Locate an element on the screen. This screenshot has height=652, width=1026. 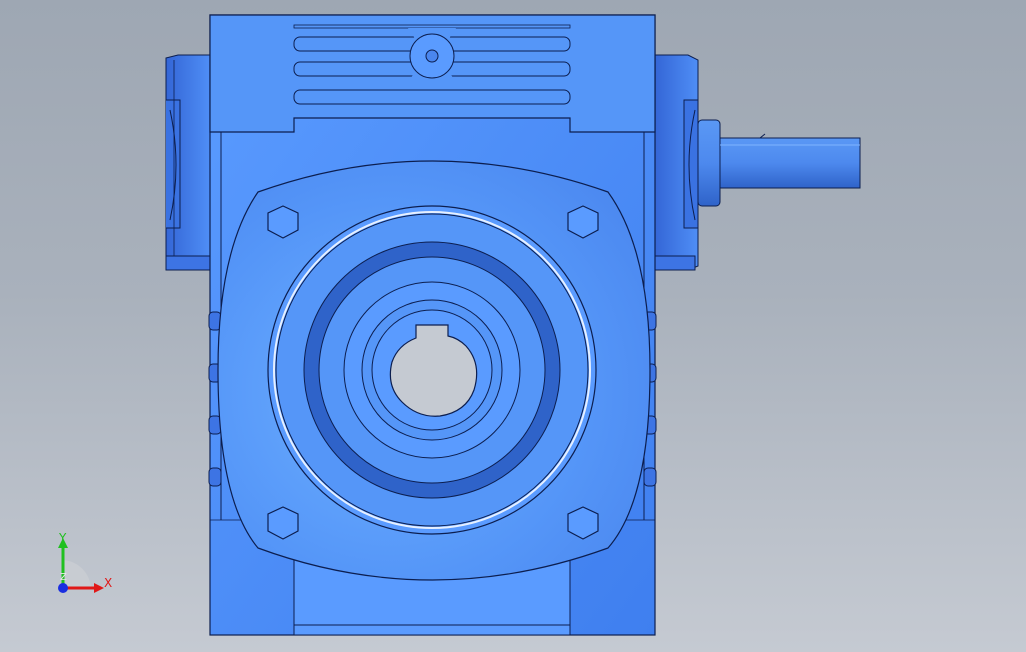
orientation-triad: Y X Z is located at coordinates (83, 567).